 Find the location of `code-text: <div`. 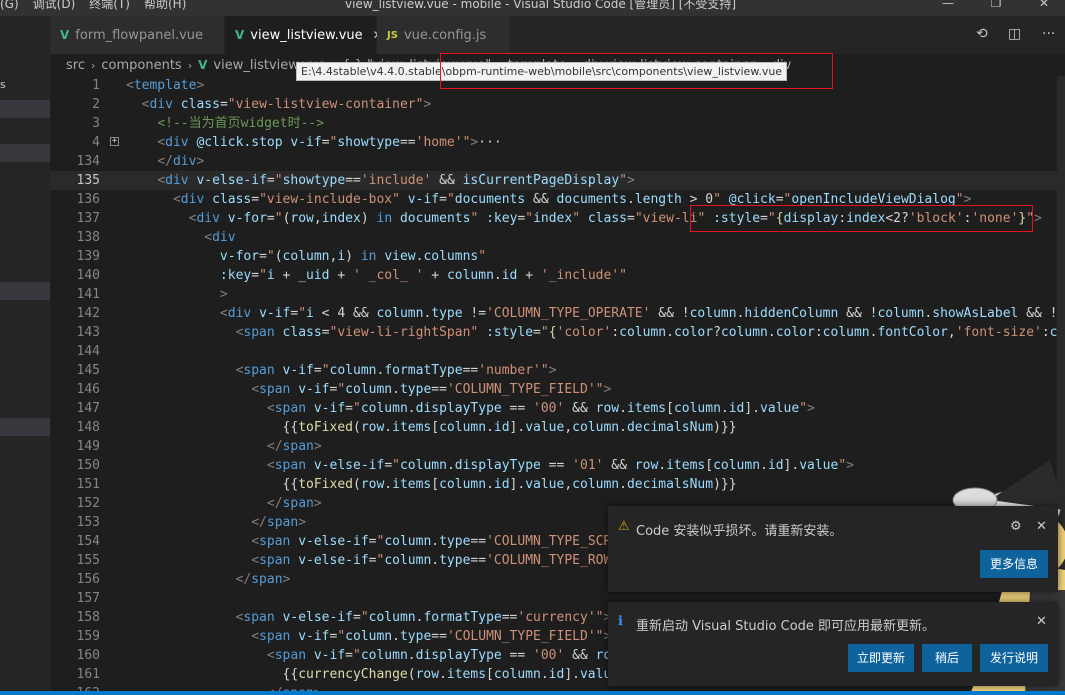

code-text: <div is located at coordinates (220, 237).